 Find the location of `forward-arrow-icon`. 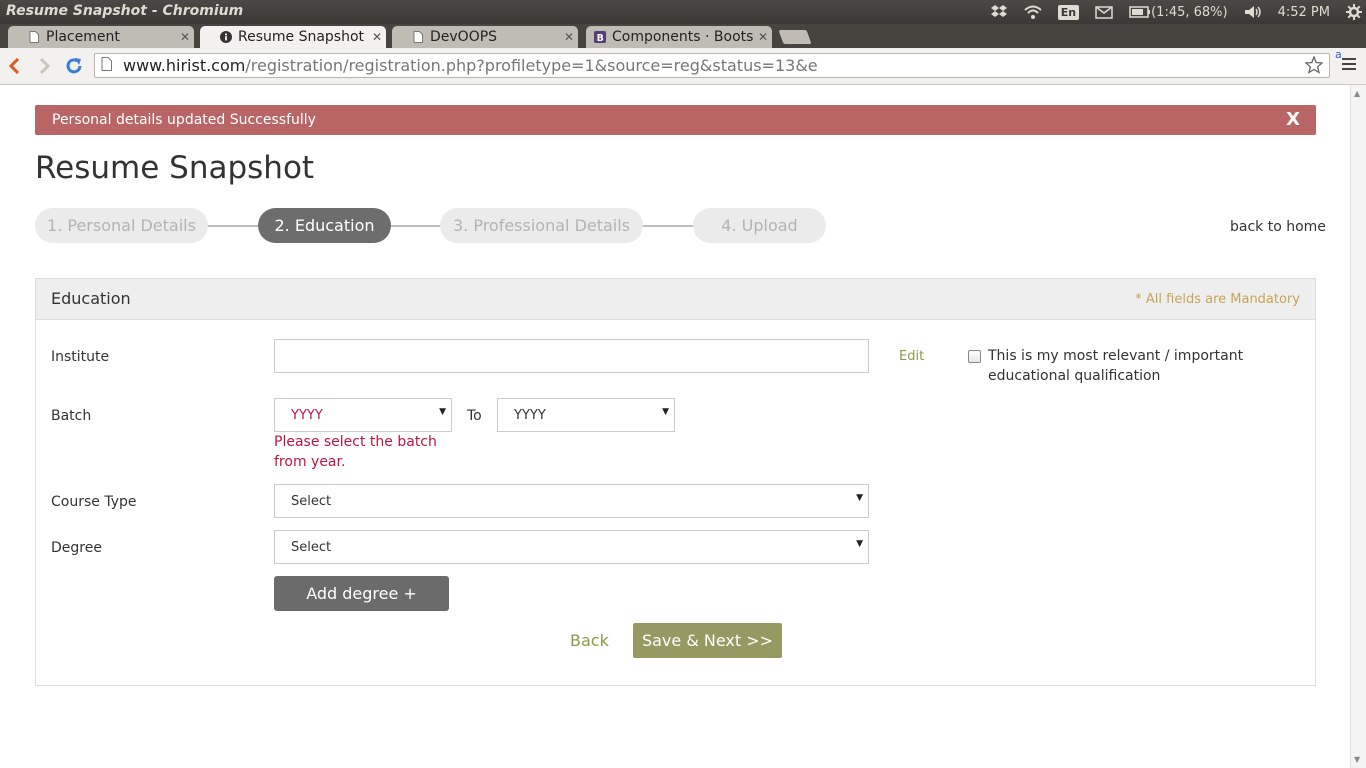

forward-arrow-icon is located at coordinates (45, 66).